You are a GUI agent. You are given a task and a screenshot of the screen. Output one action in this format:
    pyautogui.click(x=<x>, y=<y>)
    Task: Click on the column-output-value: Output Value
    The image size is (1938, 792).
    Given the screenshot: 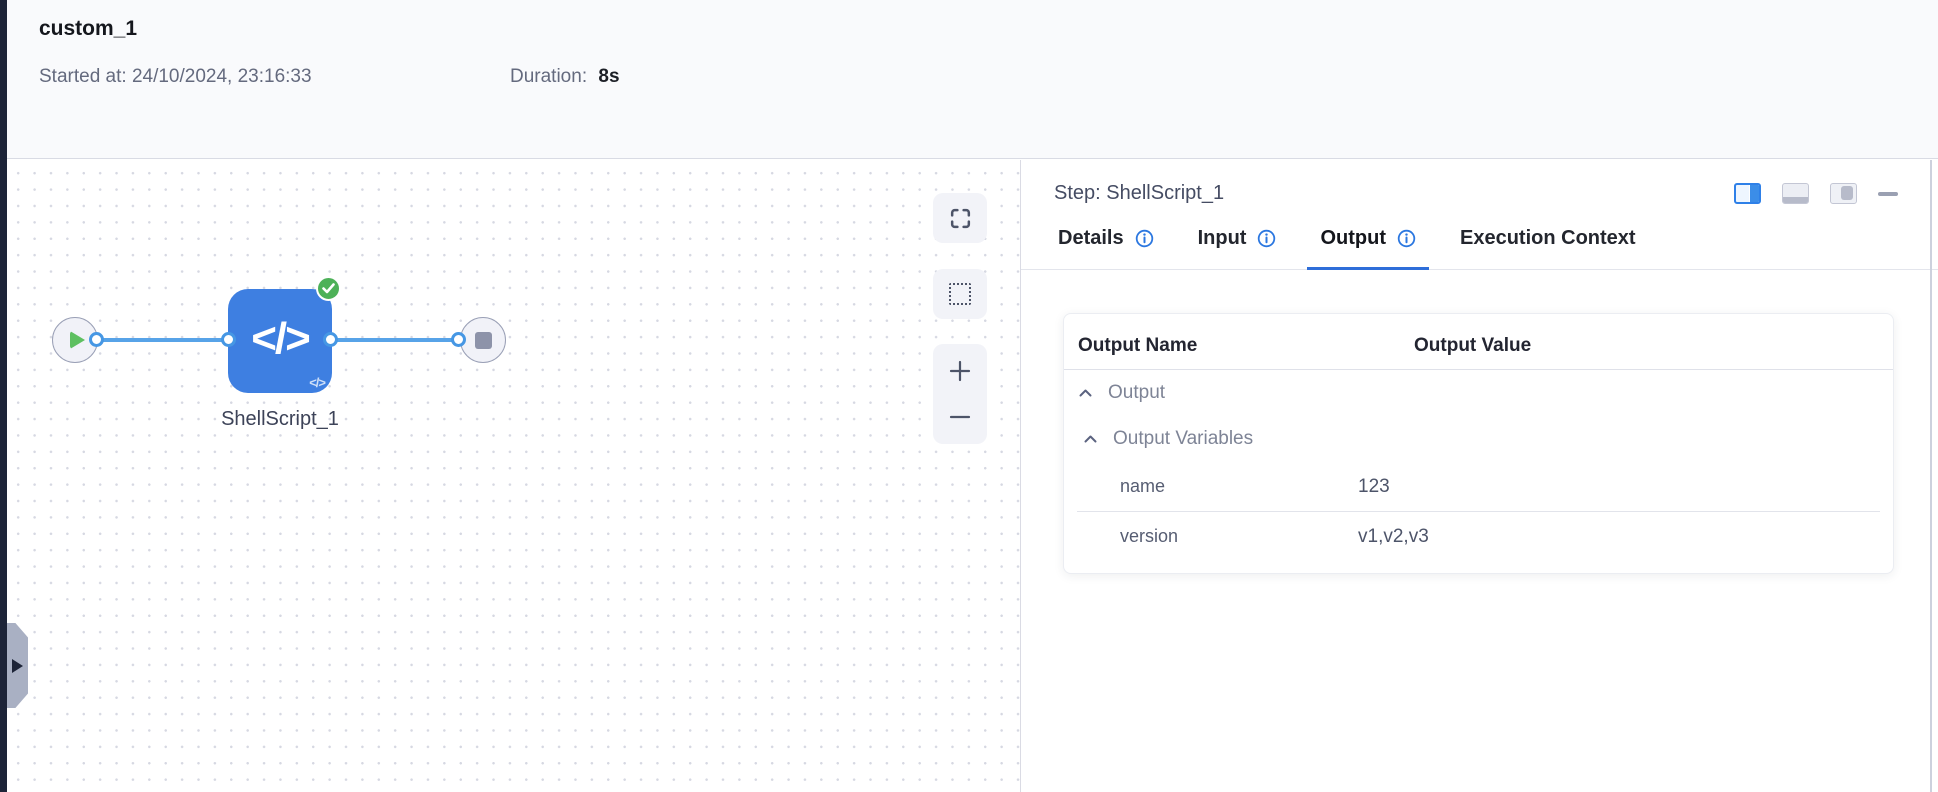 What is the action you would take?
    pyautogui.click(x=1473, y=345)
    